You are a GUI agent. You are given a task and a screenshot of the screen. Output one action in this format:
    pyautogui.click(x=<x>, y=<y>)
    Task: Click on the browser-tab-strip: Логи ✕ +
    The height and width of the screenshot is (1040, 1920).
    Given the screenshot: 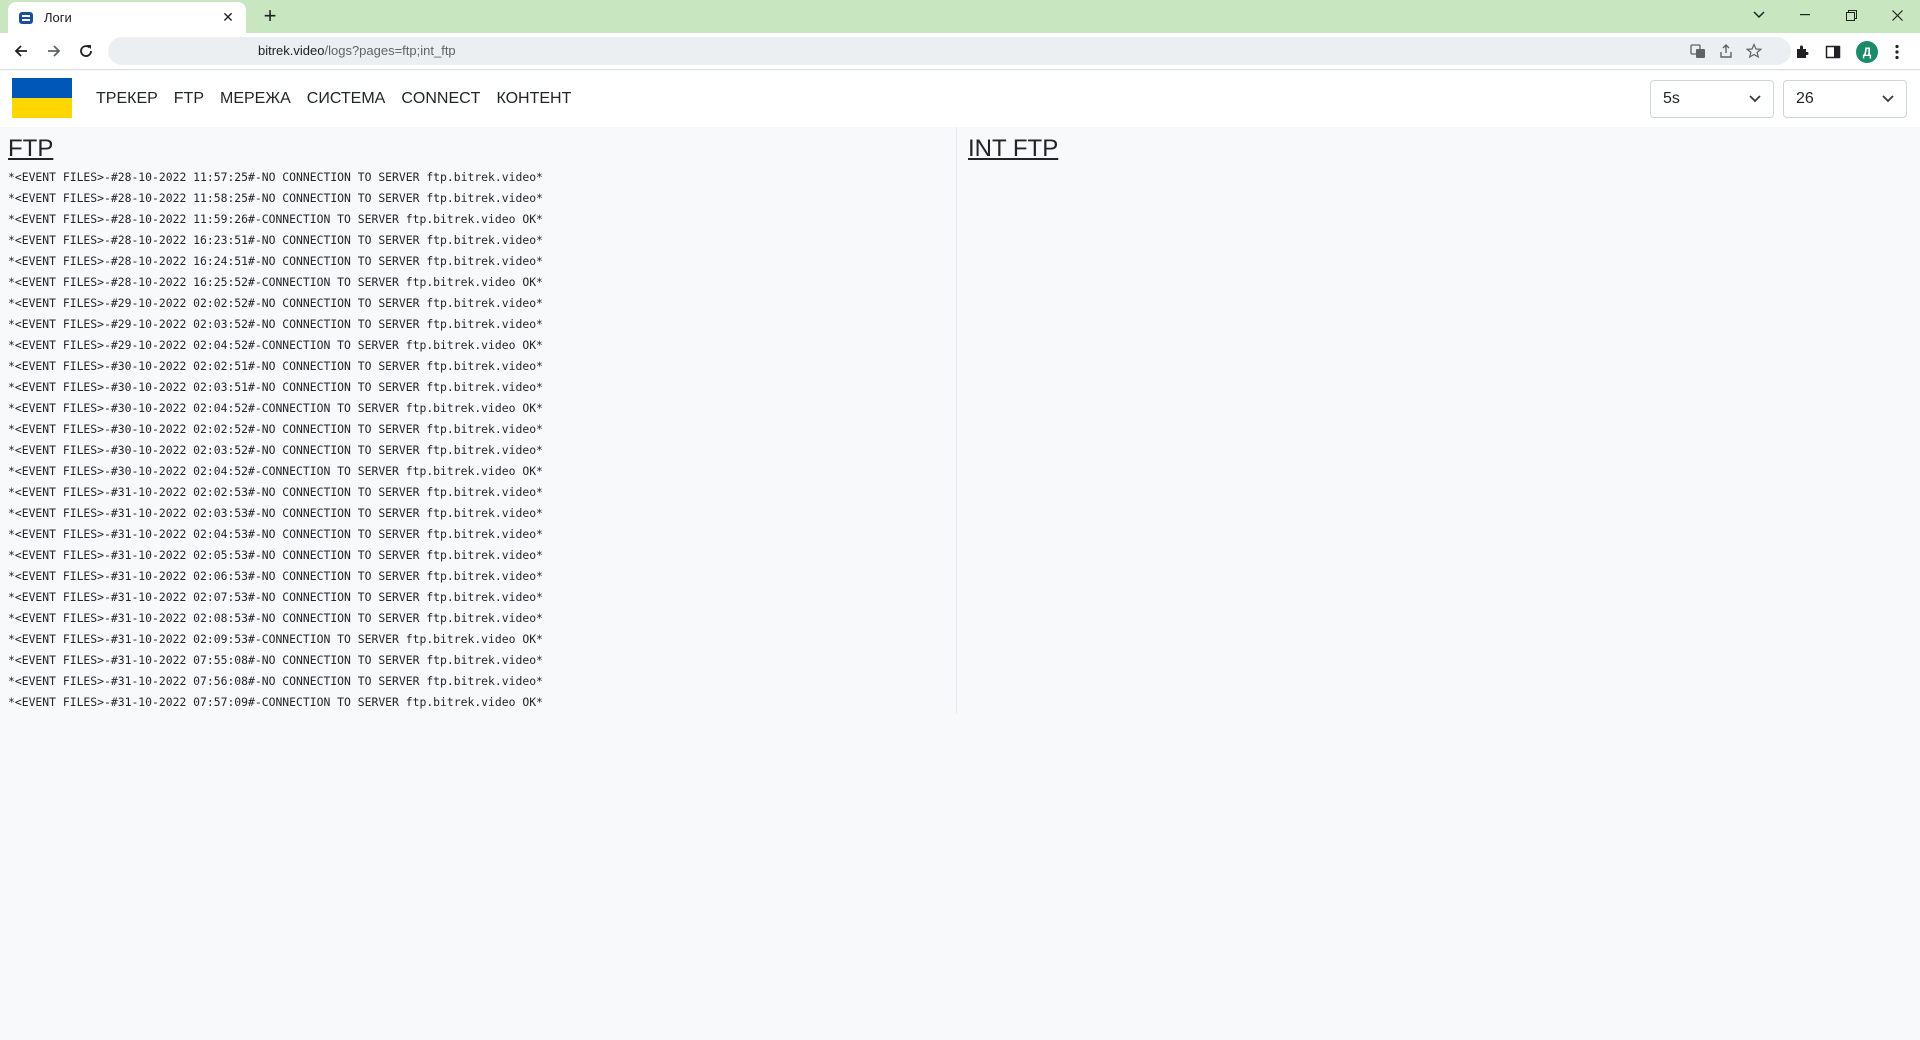 What is the action you would take?
    pyautogui.click(x=960, y=16)
    